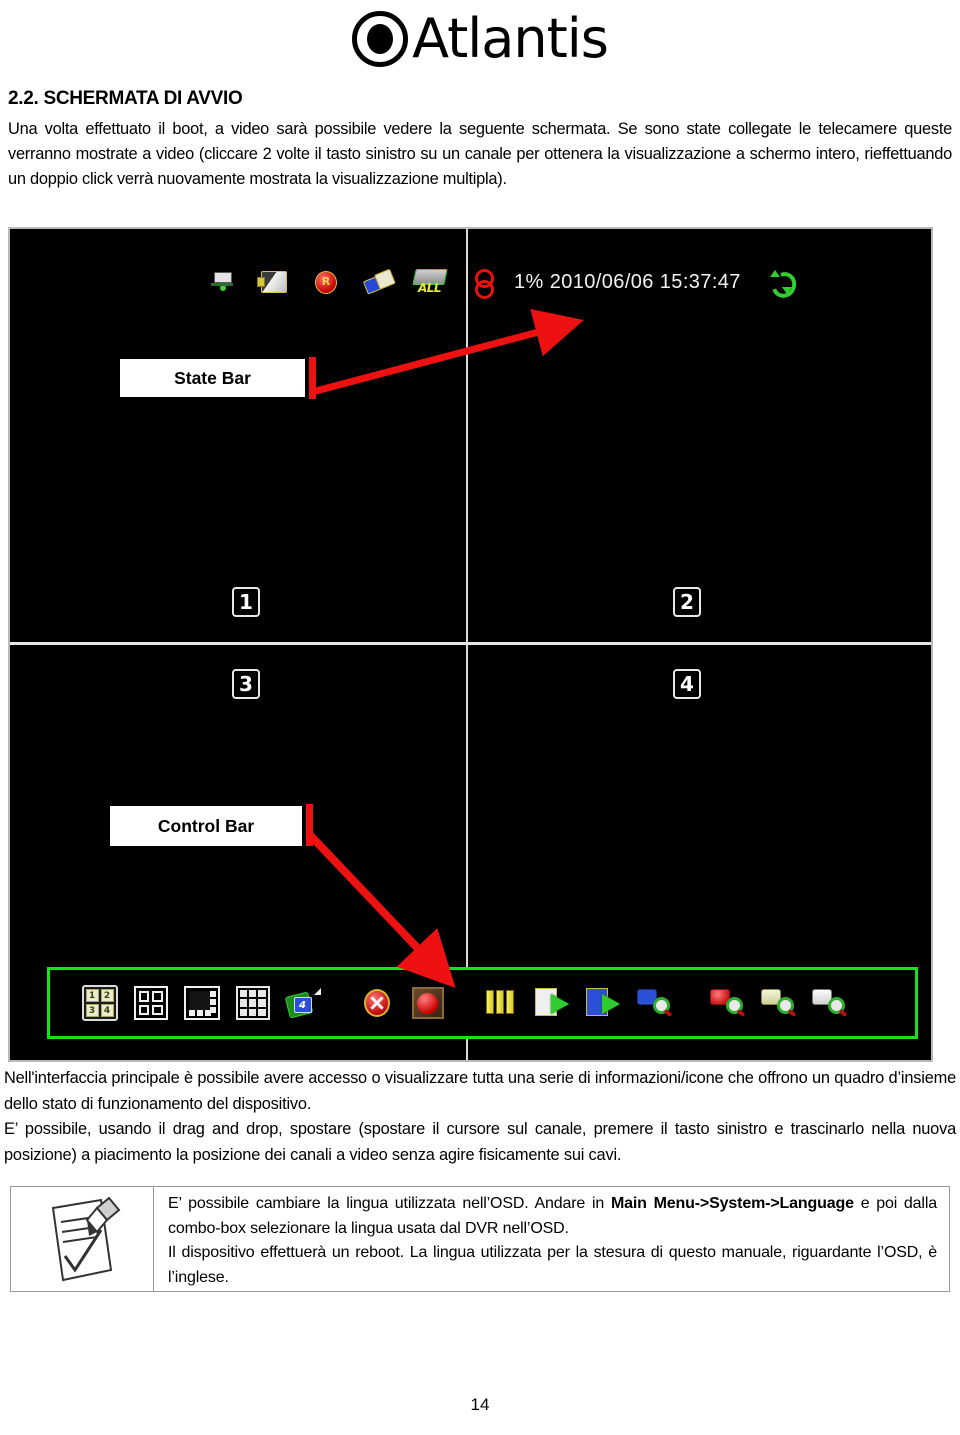 This screenshot has width=960, height=1435. What do you see at coordinates (99, 1003) in the screenshot?
I see `layout-quad-numbered-button: 1 2 3 4` at bounding box center [99, 1003].